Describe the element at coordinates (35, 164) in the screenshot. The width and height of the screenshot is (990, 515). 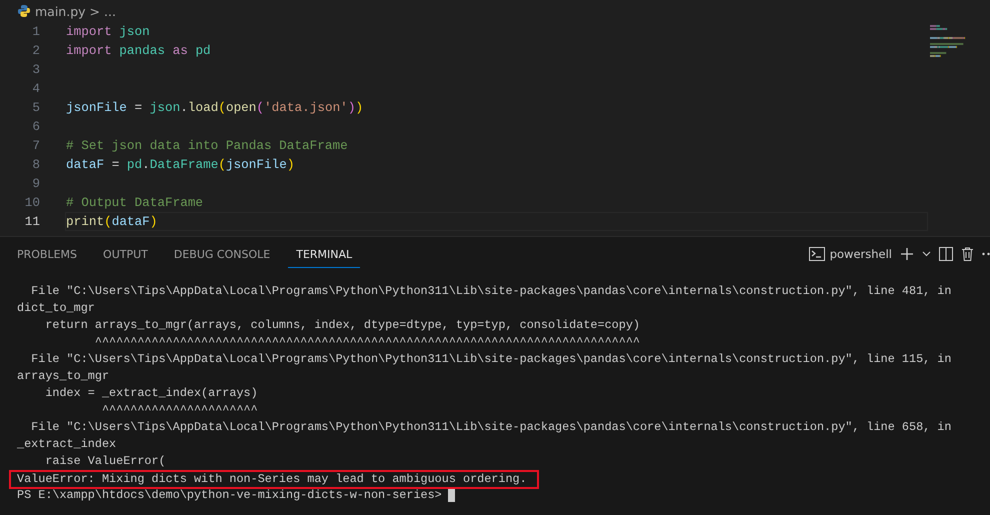
I see `line-number: 8` at that location.